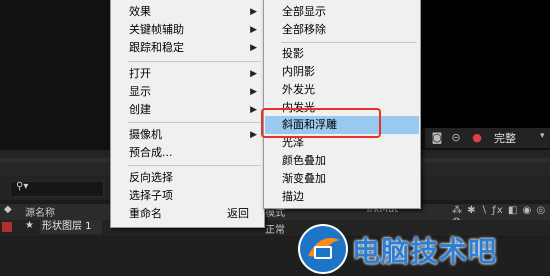 The width and height of the screenshot is (550, 276). I want to click on column-mode-label: 模式, so click(275, 213).